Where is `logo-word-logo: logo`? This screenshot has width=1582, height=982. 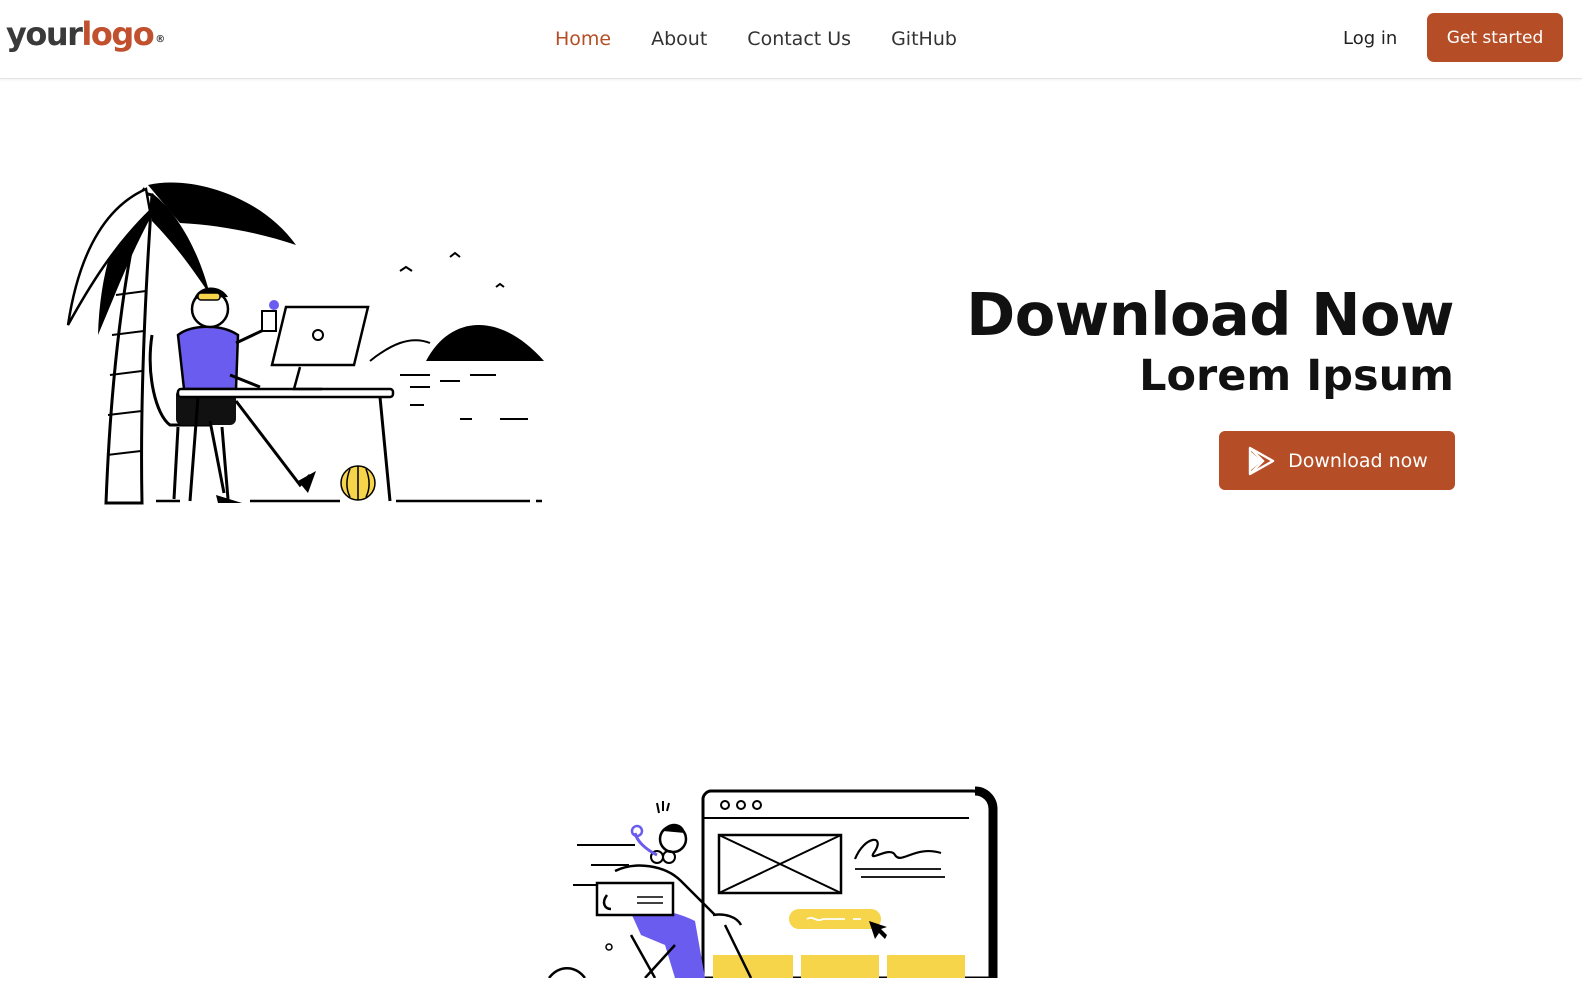 logo-word-logo: logo is located at coordinates (117, 34).